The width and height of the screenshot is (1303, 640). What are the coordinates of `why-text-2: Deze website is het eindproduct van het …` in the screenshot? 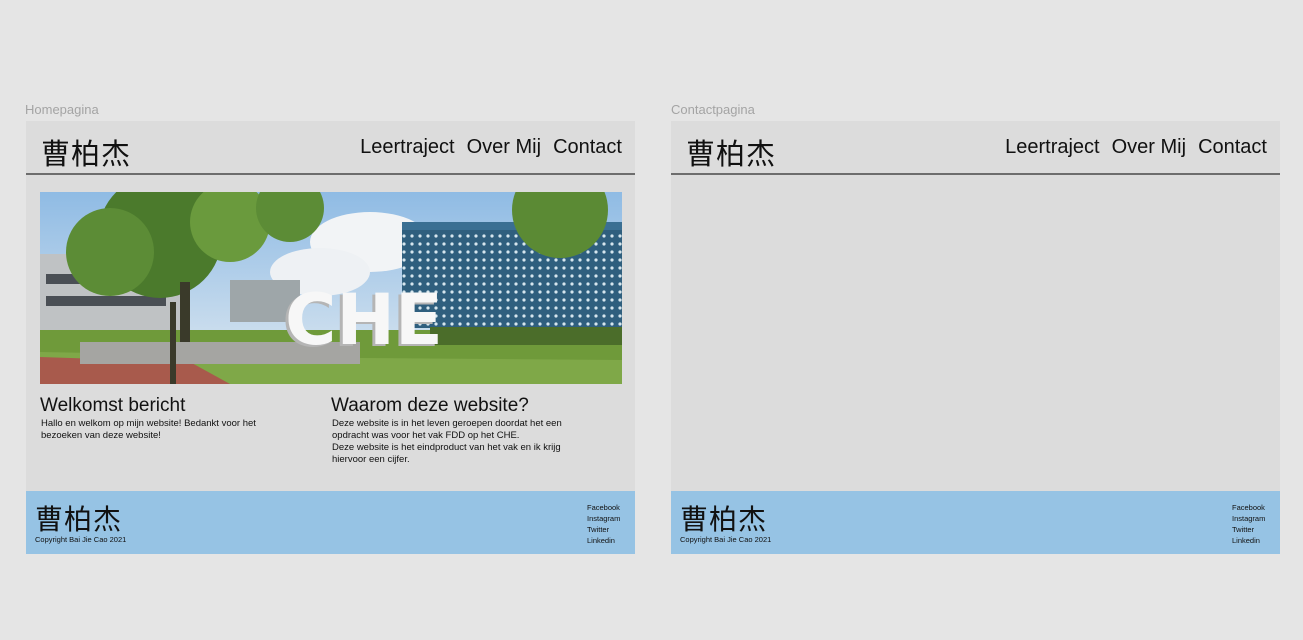 It's located at (446, 453).